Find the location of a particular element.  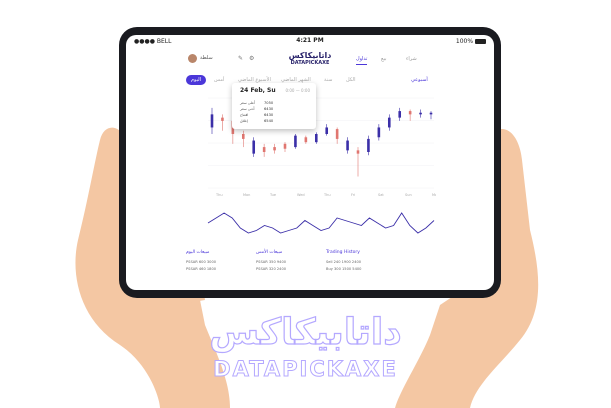

logo-english: DATAPICKAXE is located at coordinates (310, 63).